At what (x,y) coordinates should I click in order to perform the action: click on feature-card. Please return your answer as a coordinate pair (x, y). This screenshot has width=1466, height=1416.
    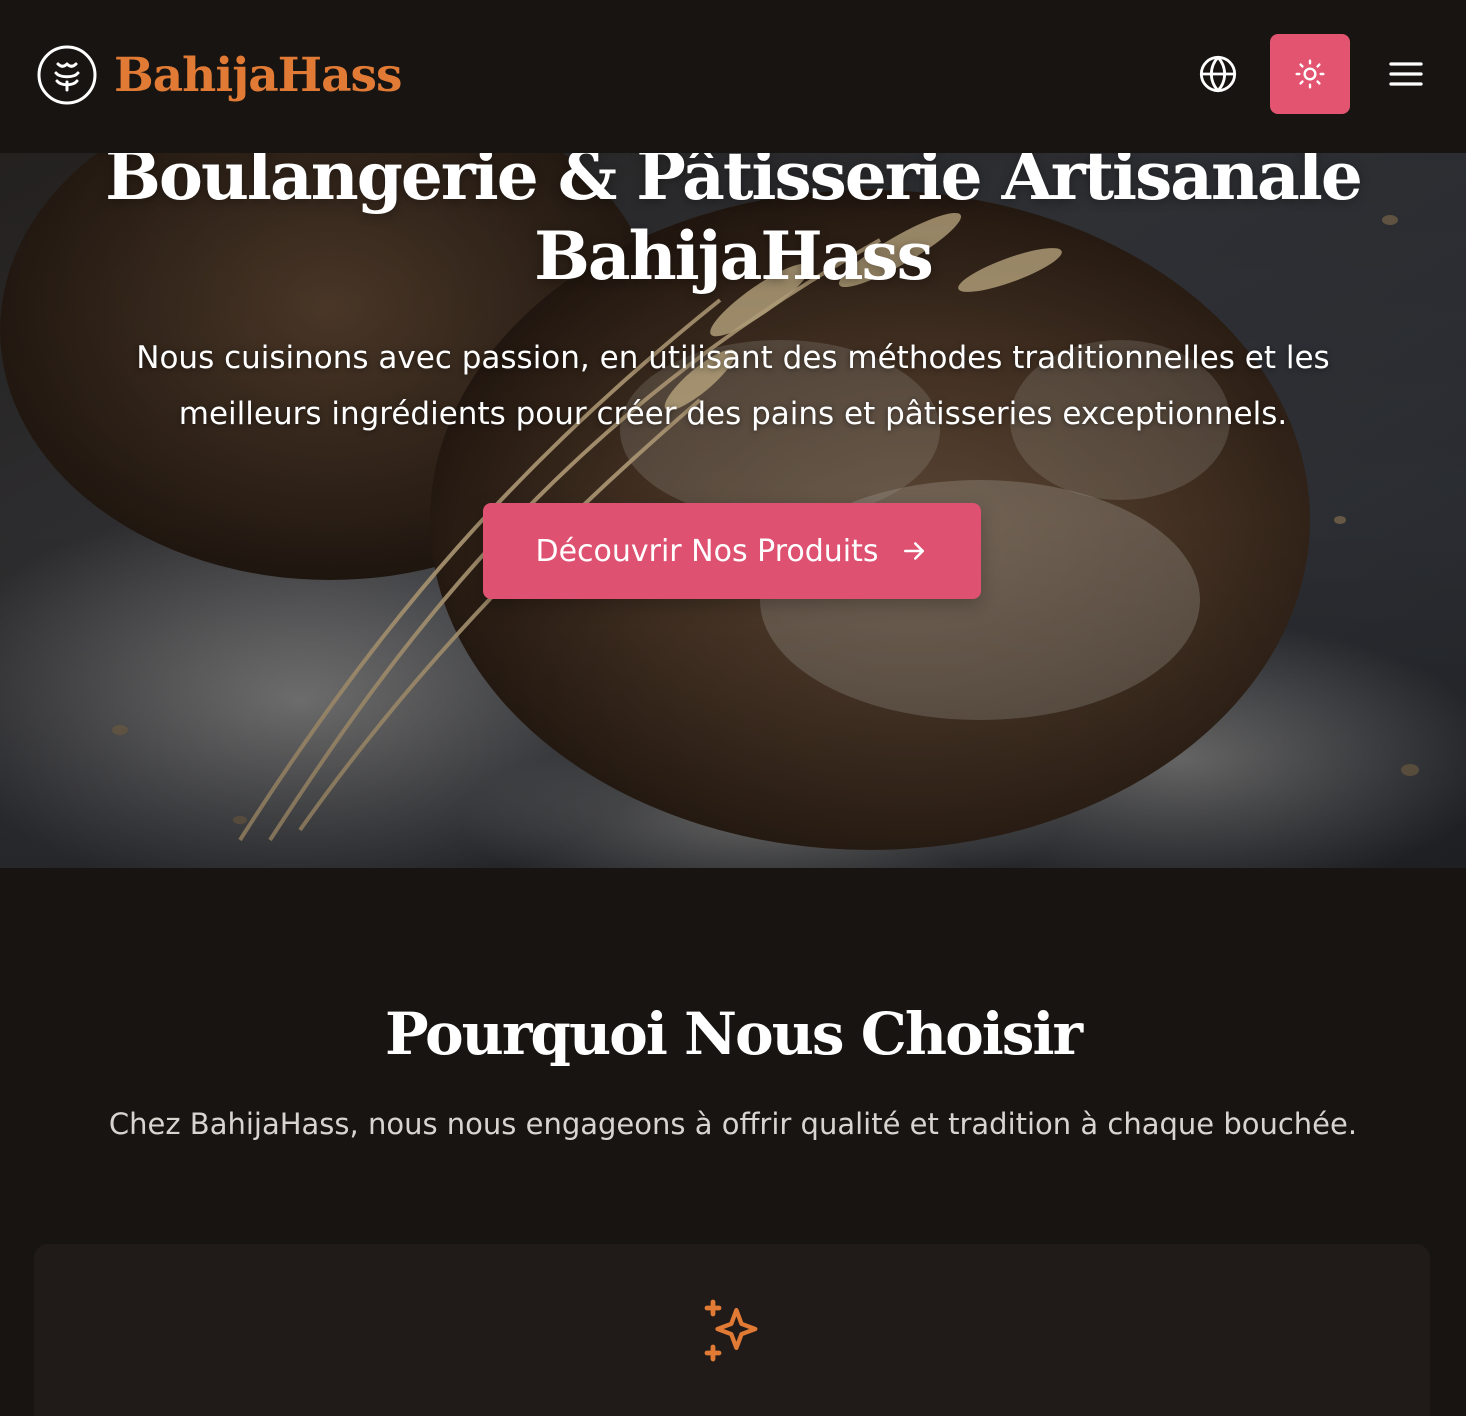
    Looking at the image, I should click on (732, 1330).